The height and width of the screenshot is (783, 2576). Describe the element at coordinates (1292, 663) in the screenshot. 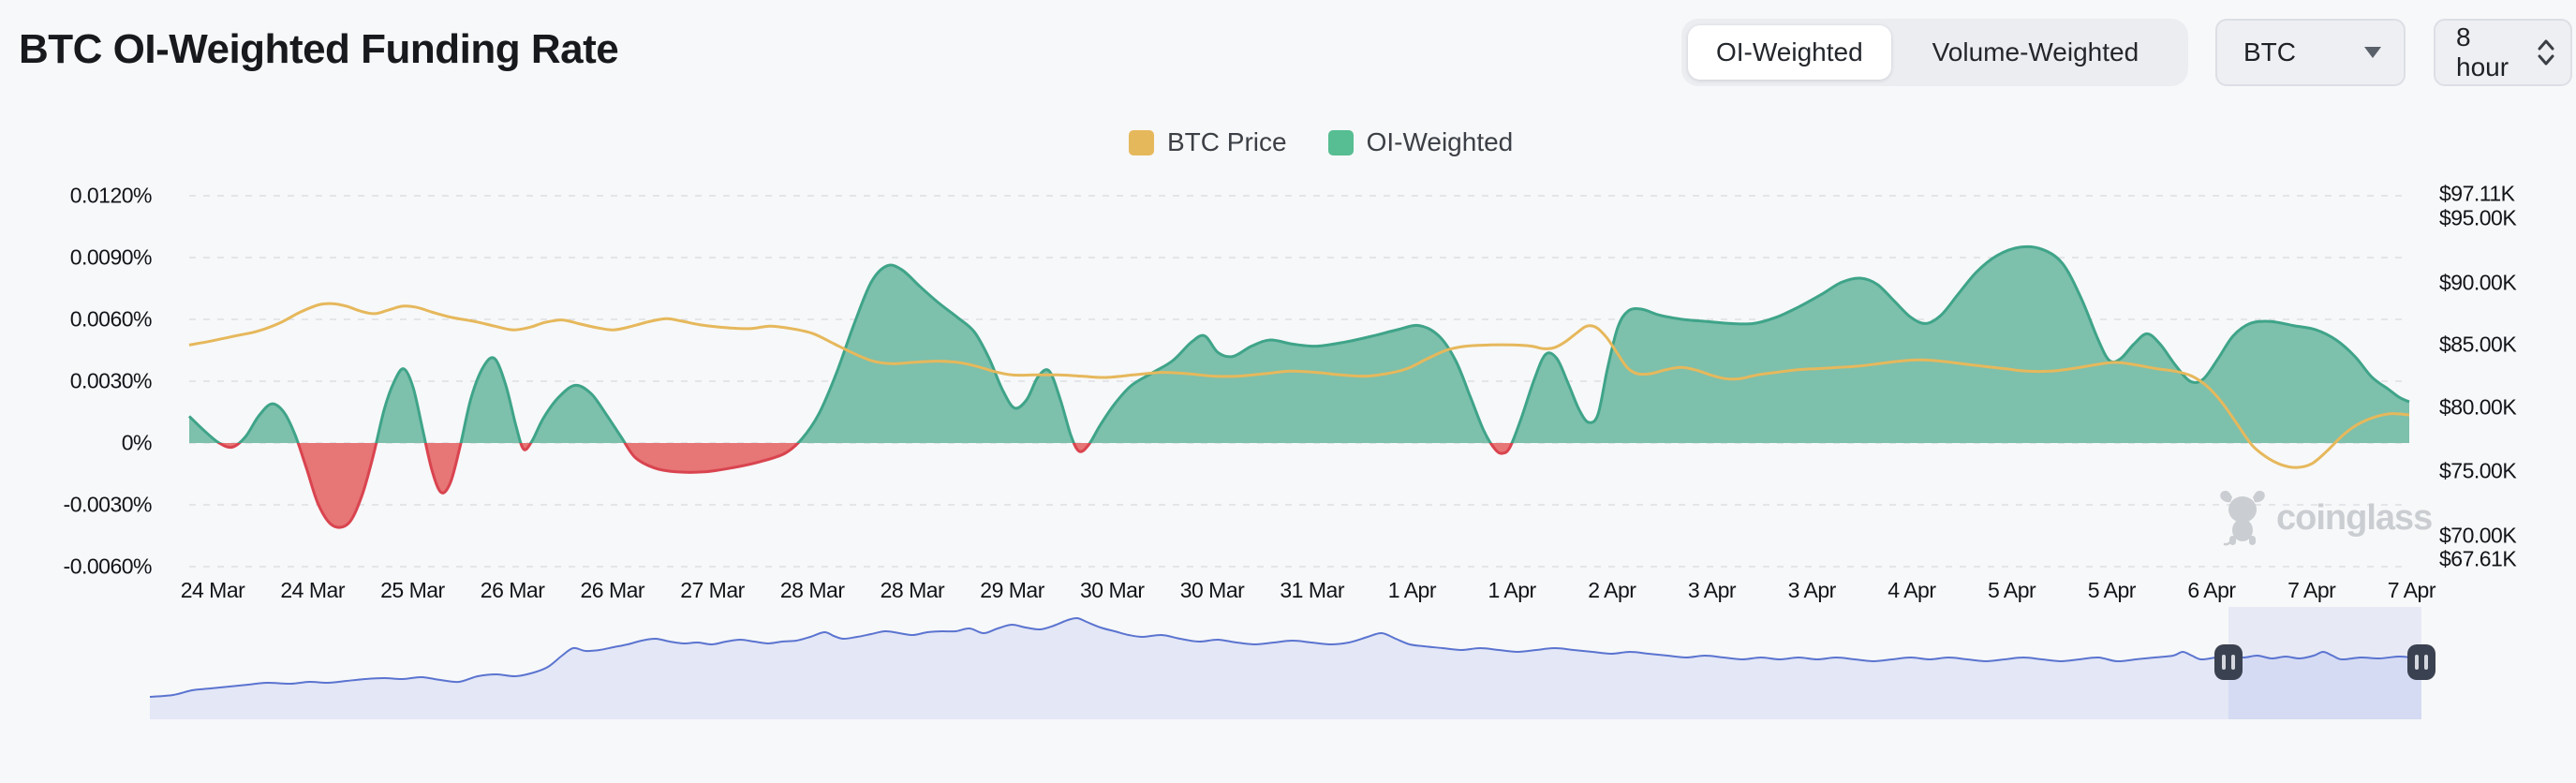

I see `navigator` at that location.